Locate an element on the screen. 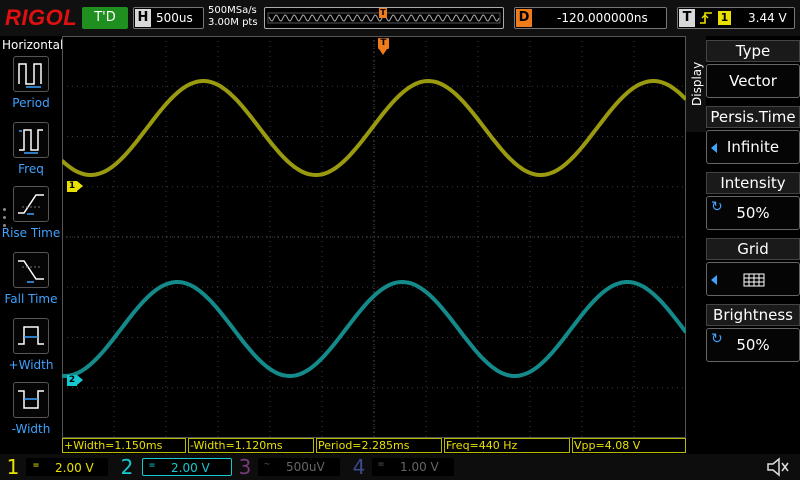 This screenshot has height=480, width=800. ch1-ground-marker: 1 is located at coordinates (75, 186).